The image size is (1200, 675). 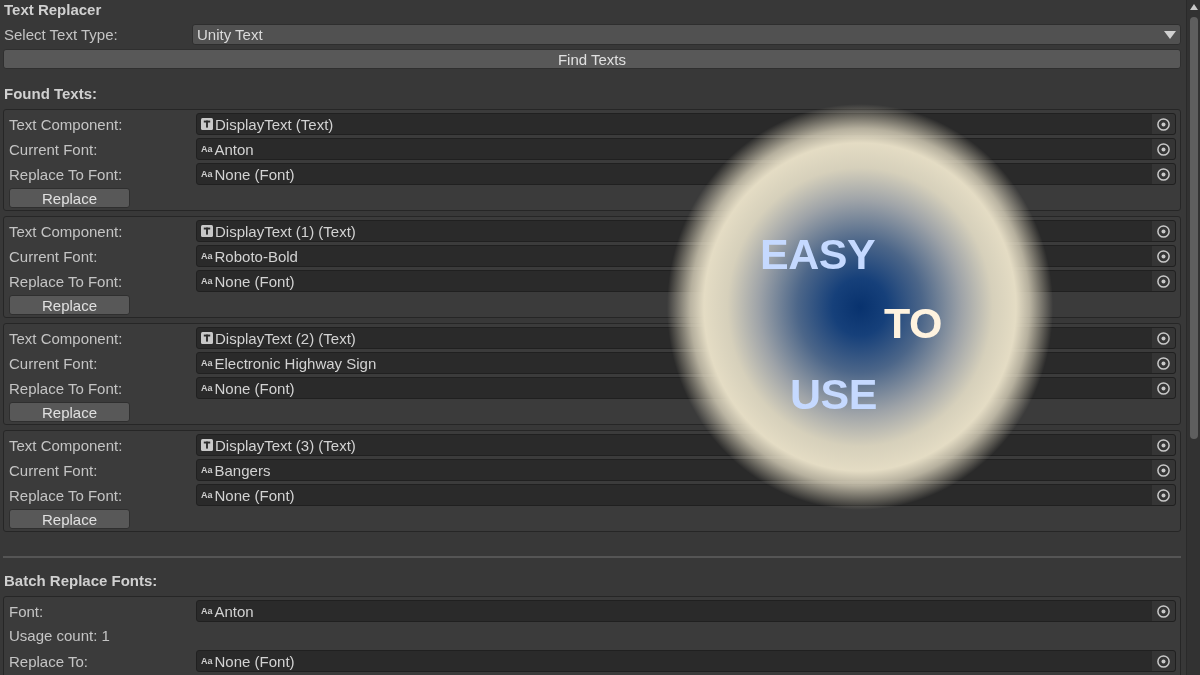 What do you see at coordinates (1193, 7) in the screenshot?
I see `scroll-up-icon` at bounding box center [1193, 7].